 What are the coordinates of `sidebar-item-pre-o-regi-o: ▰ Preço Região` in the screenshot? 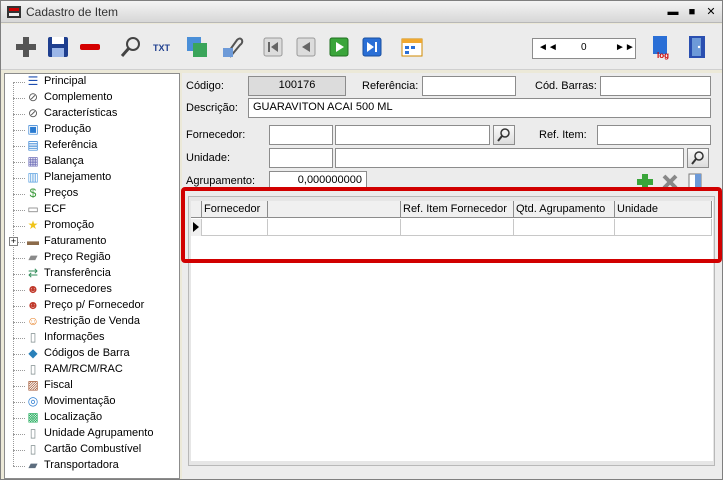 It's located at (93, 258).